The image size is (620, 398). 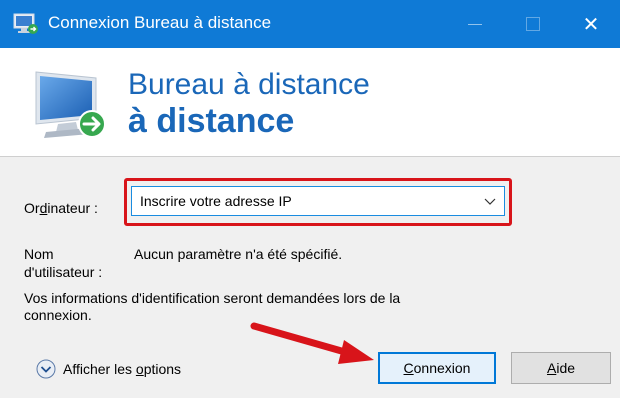 I want to click on help-button: Aide, so click(x=561, y=368).